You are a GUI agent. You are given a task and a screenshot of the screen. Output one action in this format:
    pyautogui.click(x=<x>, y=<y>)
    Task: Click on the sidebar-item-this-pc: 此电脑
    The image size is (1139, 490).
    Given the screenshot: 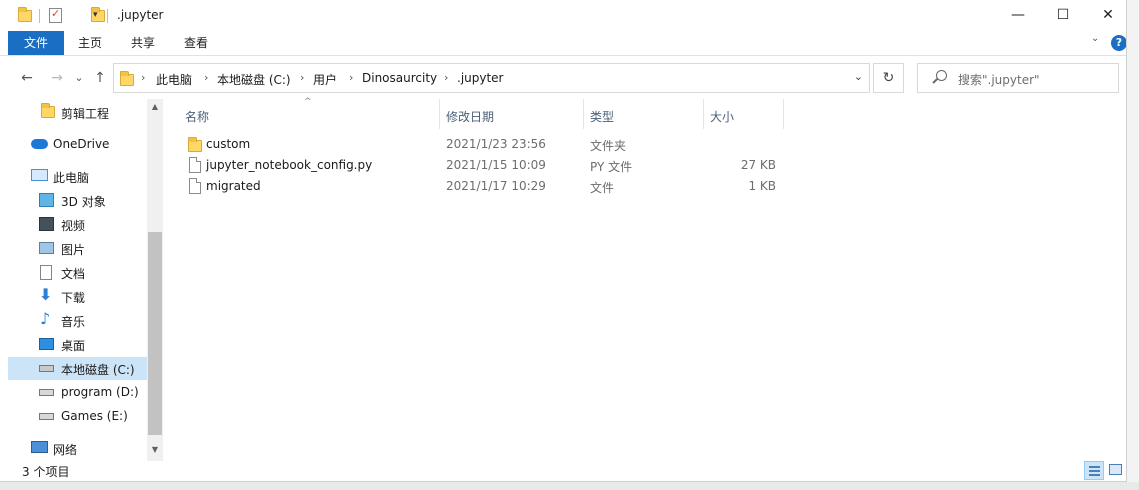 What is the action you would take?
    pyautogui.click(x=77, y=176)
    